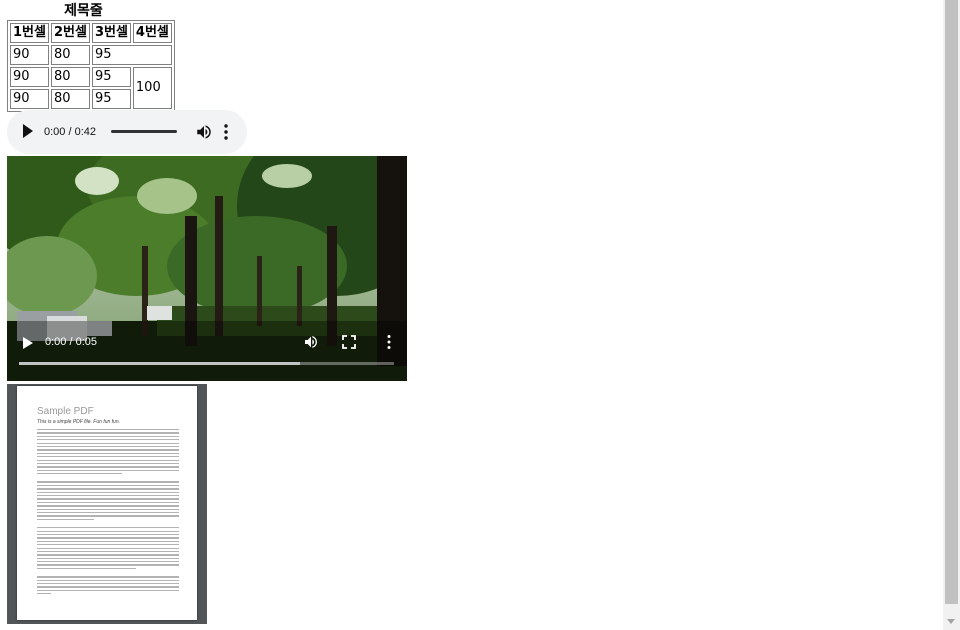 The image size is (960, 630). Describe the element at coordinates (144, 131) in the screenshot. I see `audio-seek-slider` at that location.